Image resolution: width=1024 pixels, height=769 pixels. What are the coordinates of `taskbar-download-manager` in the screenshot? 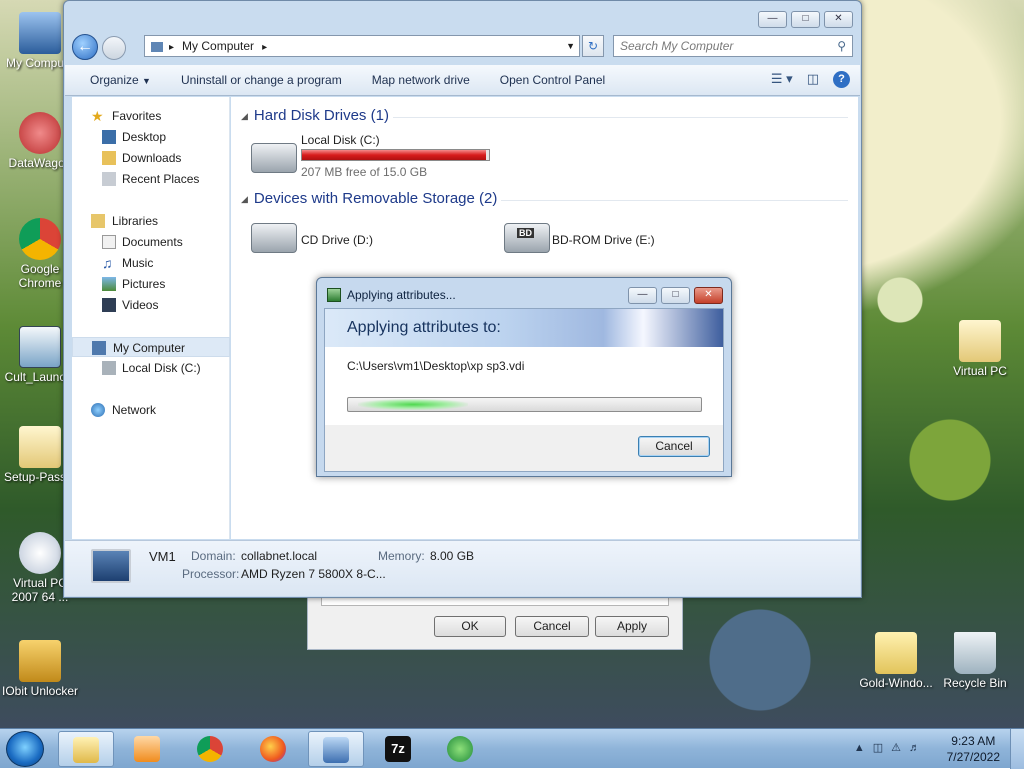 It's located at (461, 749).